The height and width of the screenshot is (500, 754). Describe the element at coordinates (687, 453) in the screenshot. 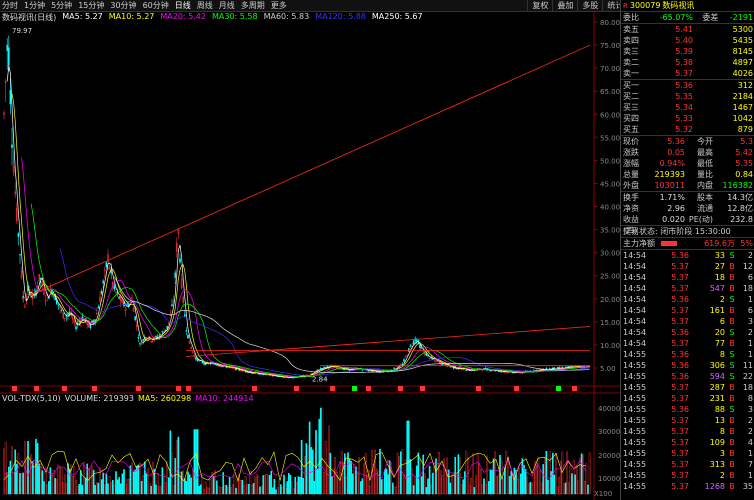

I see `tick-row: 14:55 5.37 3 B 1` at that location.